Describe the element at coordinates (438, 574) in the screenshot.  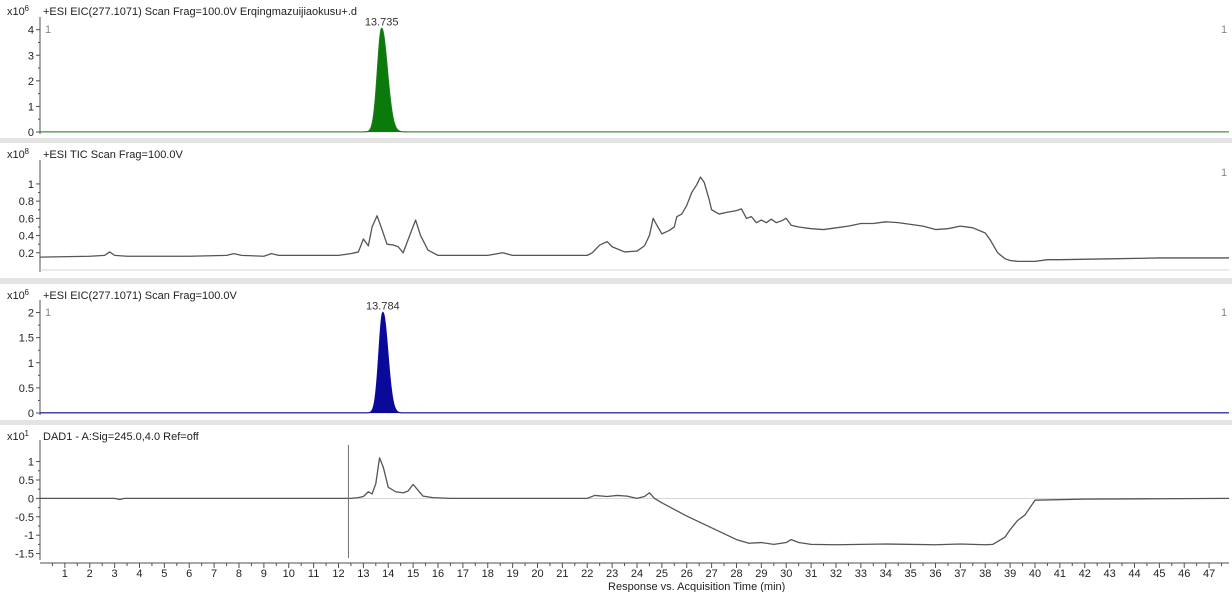
I see `x-tick-label: 16` at that location.